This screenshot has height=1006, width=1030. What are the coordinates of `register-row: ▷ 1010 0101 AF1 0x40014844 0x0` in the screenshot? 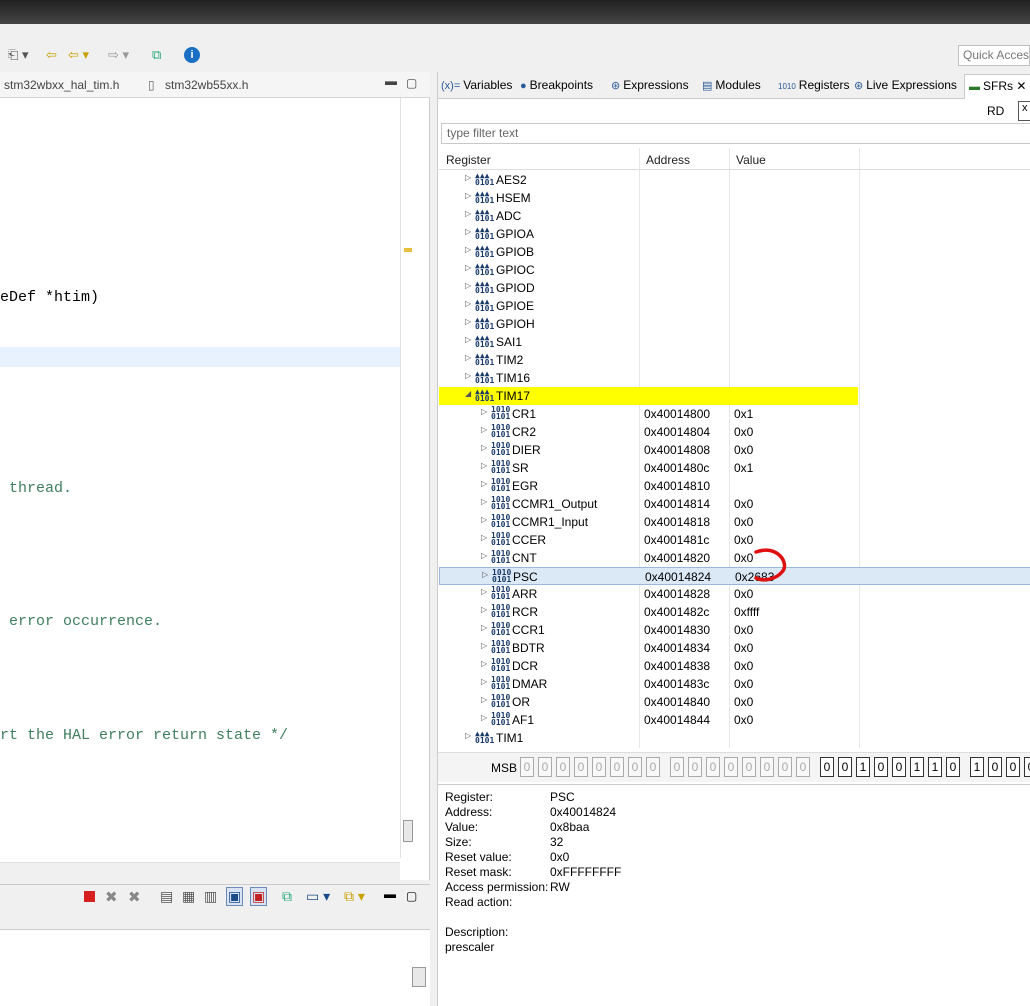 It's located at (734, 720).